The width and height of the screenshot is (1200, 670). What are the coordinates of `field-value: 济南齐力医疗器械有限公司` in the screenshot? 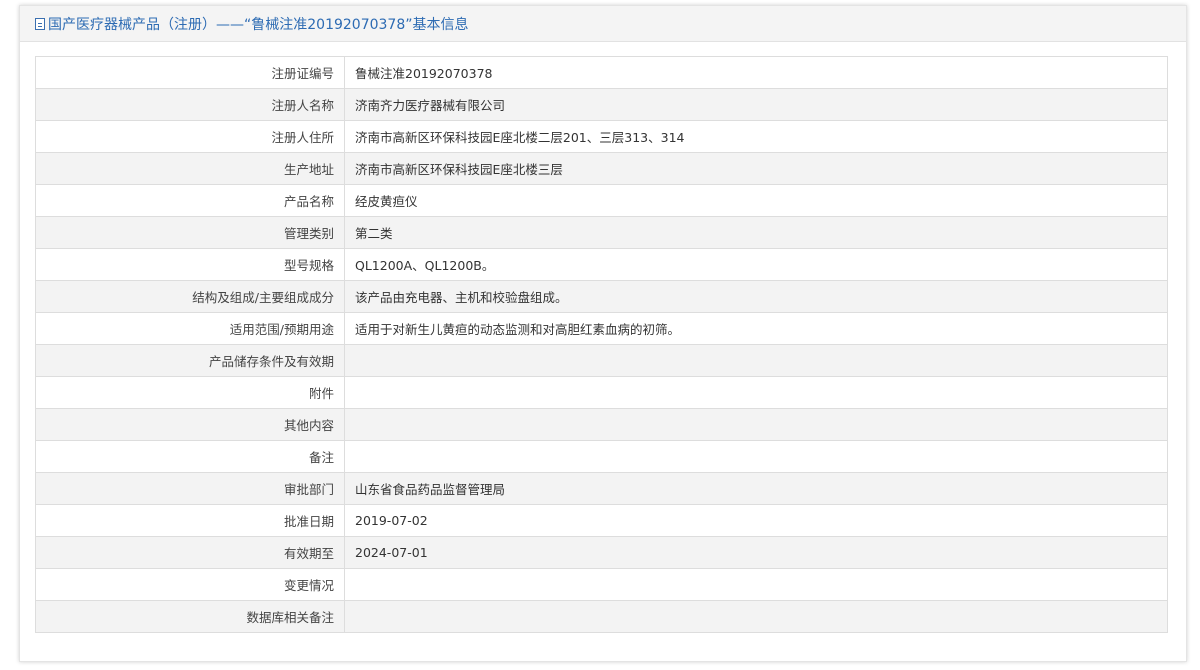 It's located at (756, 104).